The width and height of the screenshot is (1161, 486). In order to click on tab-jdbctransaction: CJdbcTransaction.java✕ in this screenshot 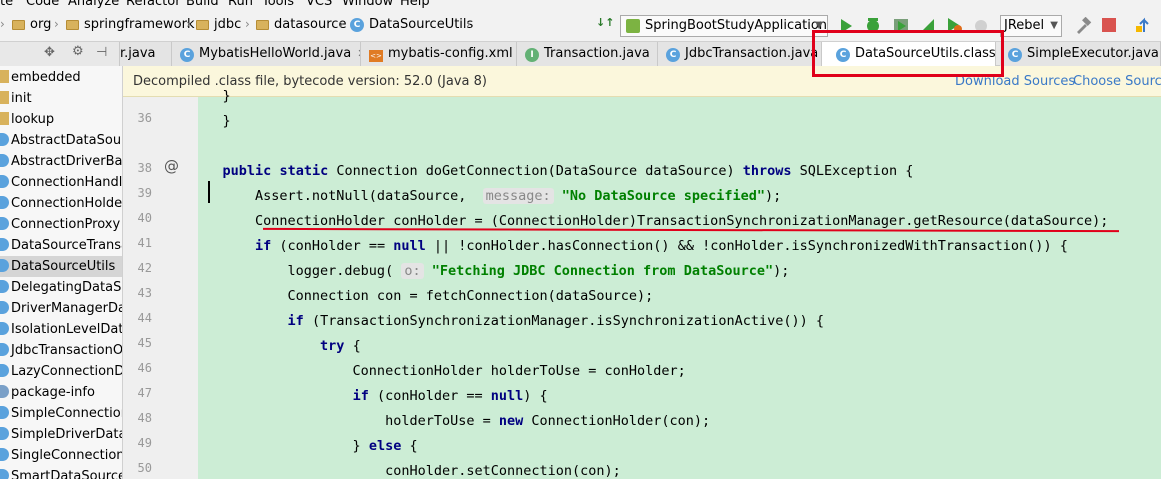, I will do `click(740, 54)`.